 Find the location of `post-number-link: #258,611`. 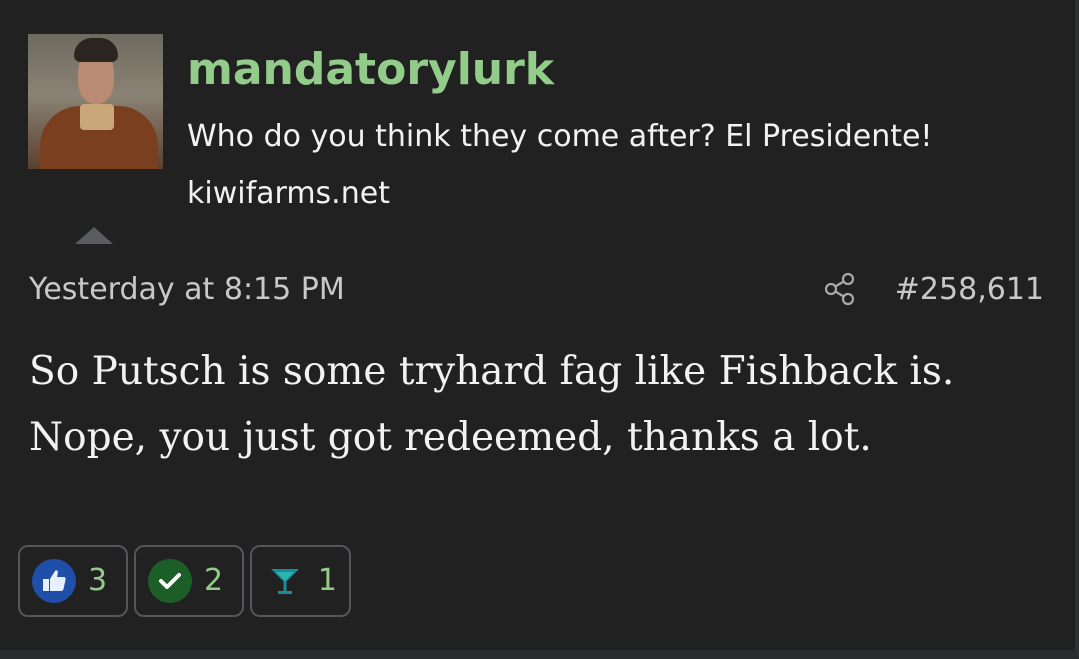

post-number-link: #258,611 is located at coordinates (969, 290).